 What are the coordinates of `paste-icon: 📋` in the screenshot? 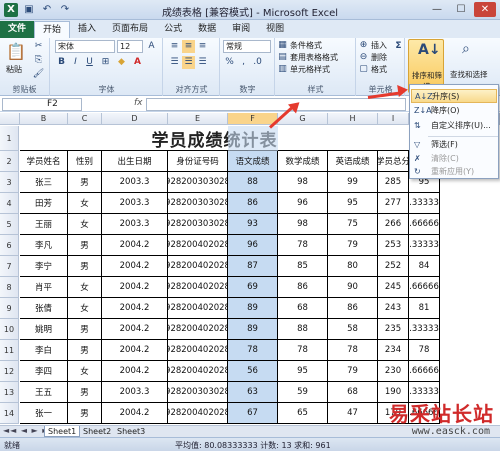 It's located at (16, 52).